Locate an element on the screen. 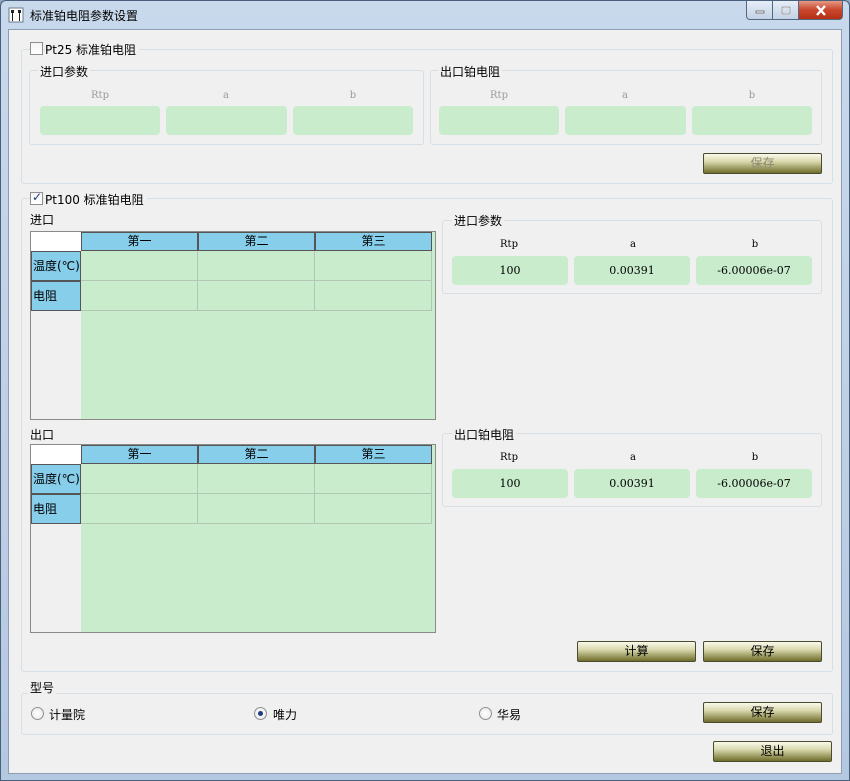  inlet-cell-r2c2 is located at coordinates (256, 296).